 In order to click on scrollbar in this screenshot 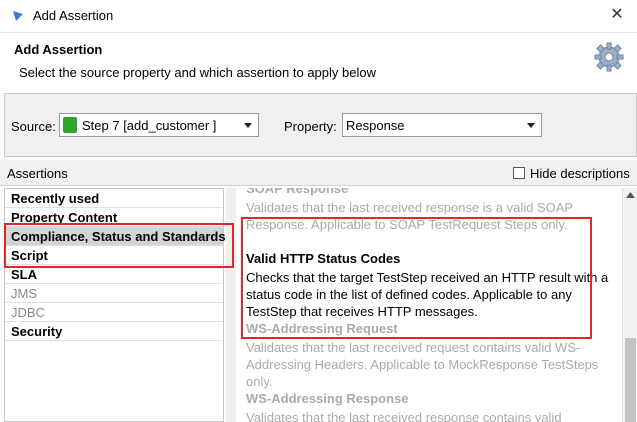, I will do `click(629, 305)`.